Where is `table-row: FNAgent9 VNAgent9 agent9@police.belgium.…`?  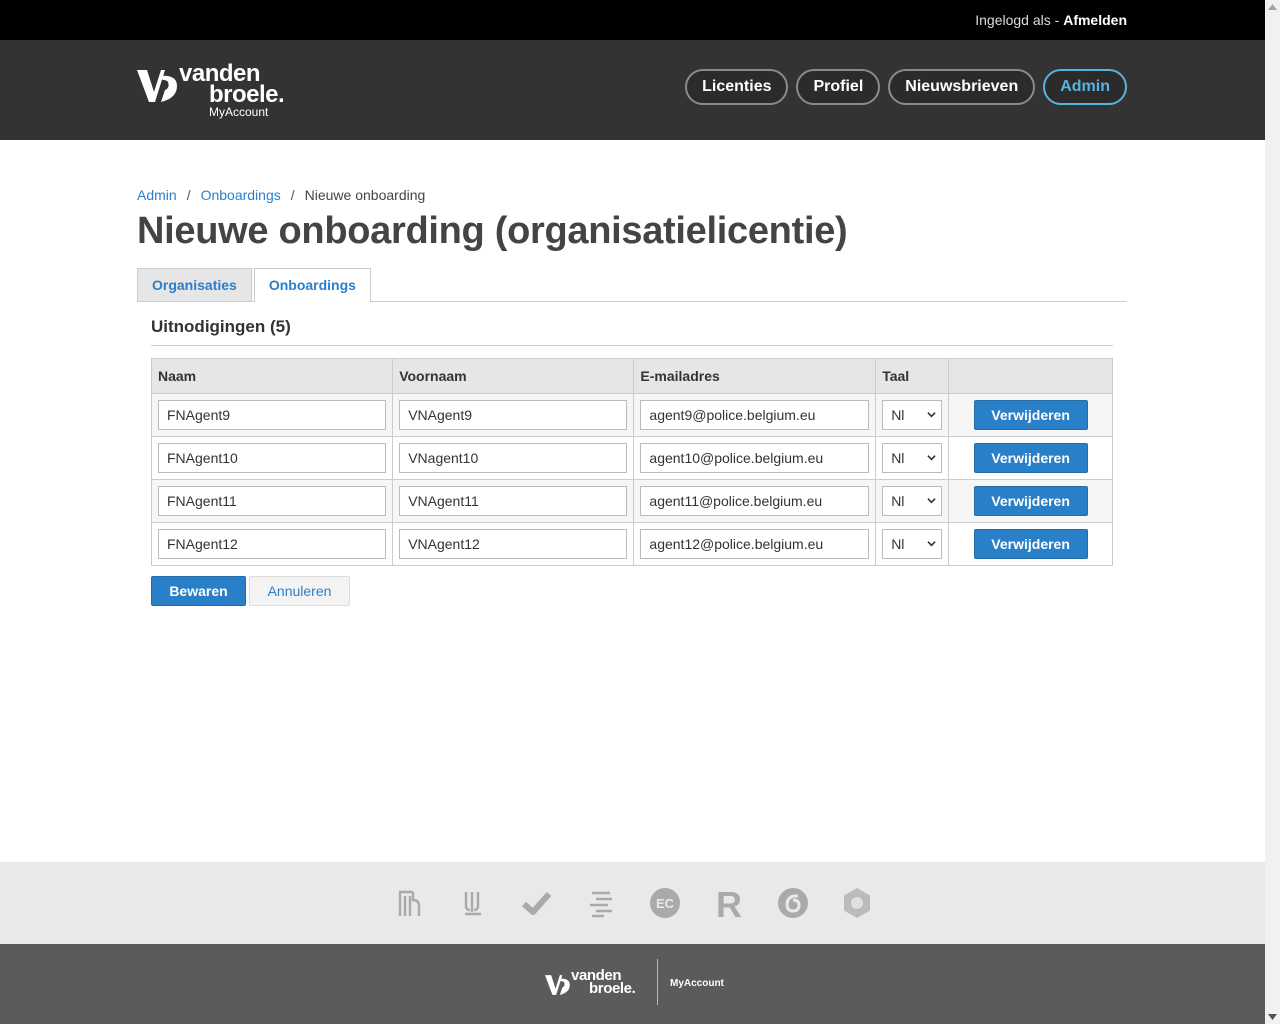
table-row: FNAgent9 VNAgent9 agent9@police.belgium.… is located at coordinates (631, 415).